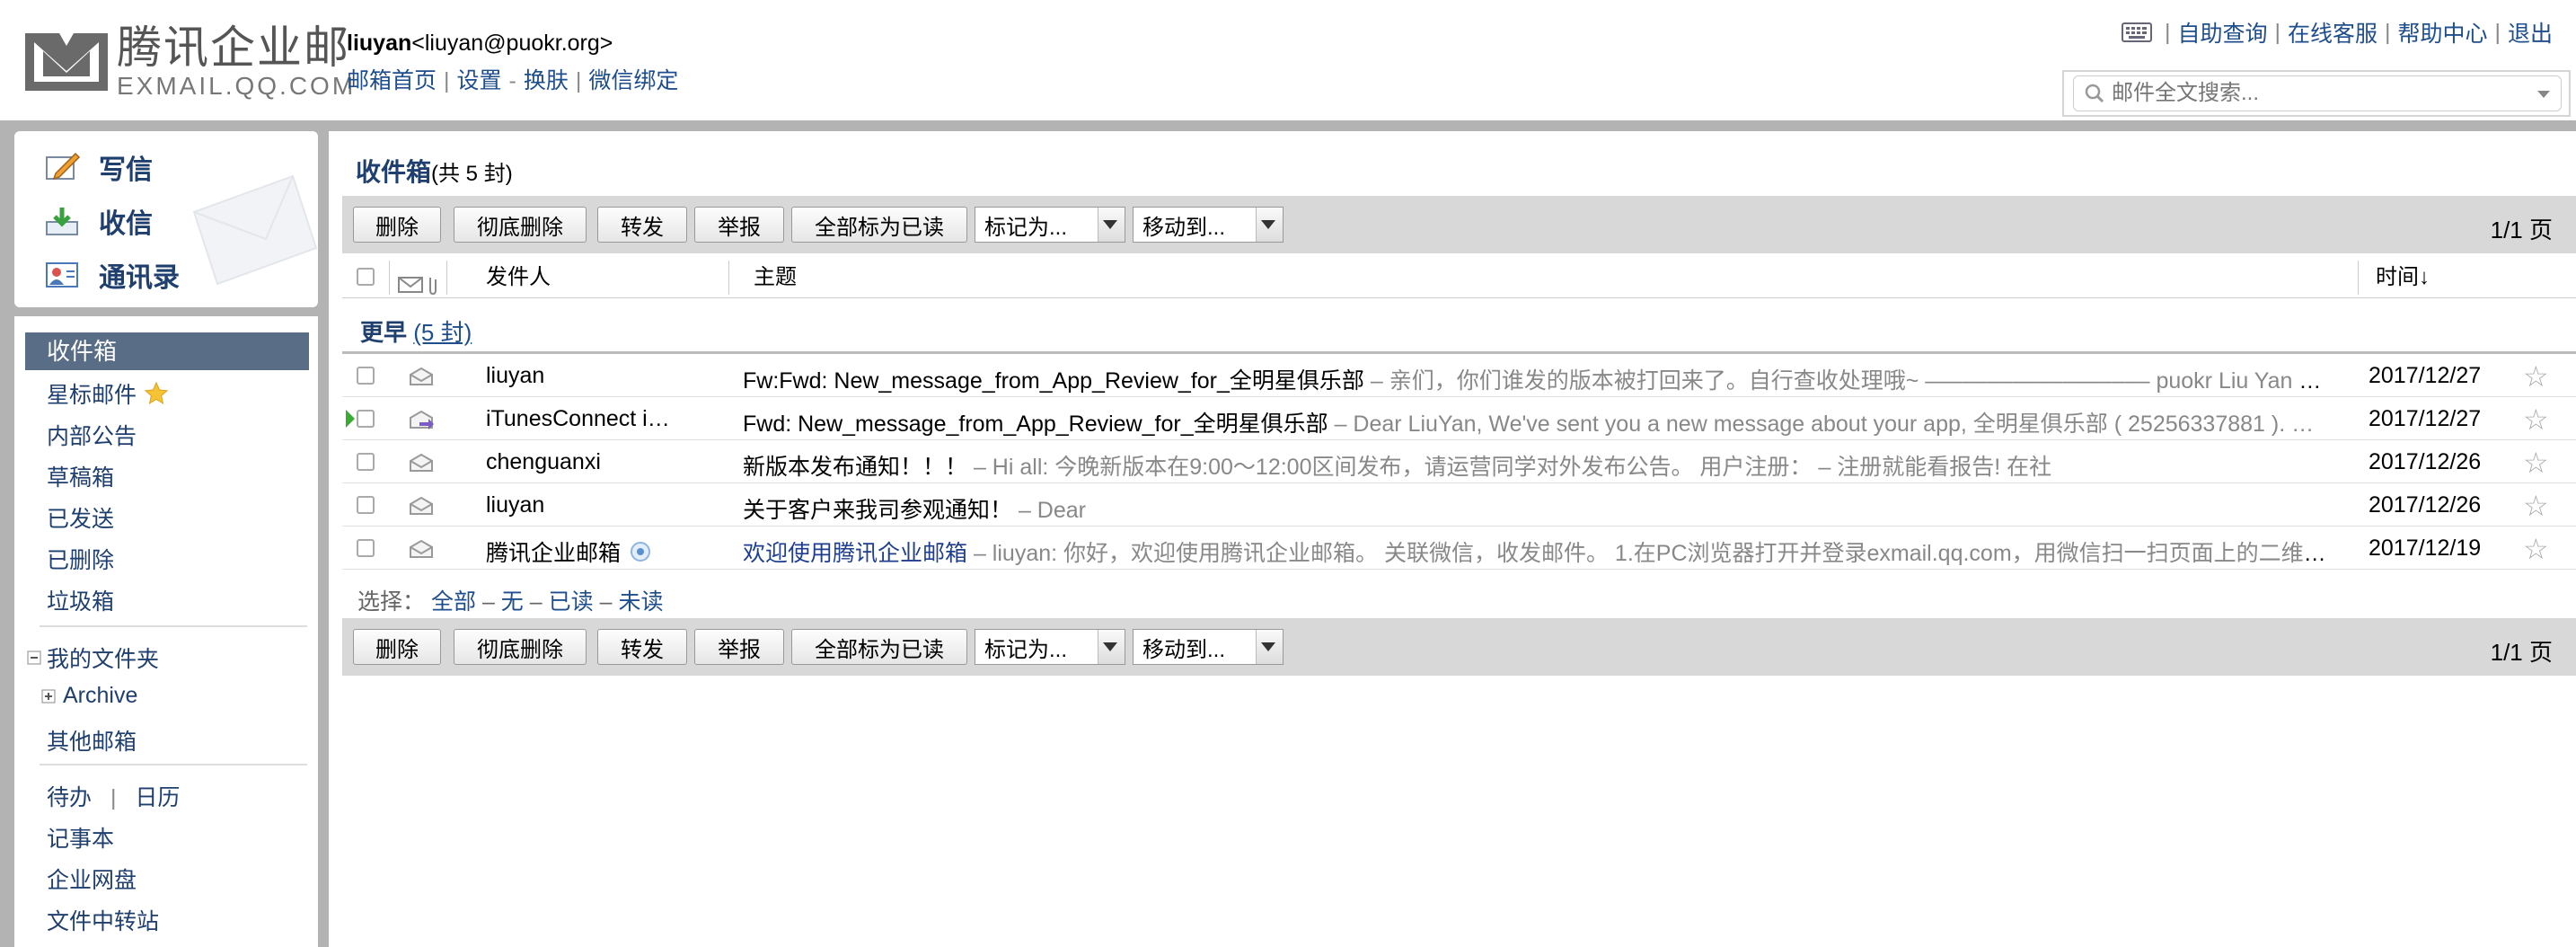 This screenshot has height=947, width=2576. I want to click on search-field, so click(2317, 93).